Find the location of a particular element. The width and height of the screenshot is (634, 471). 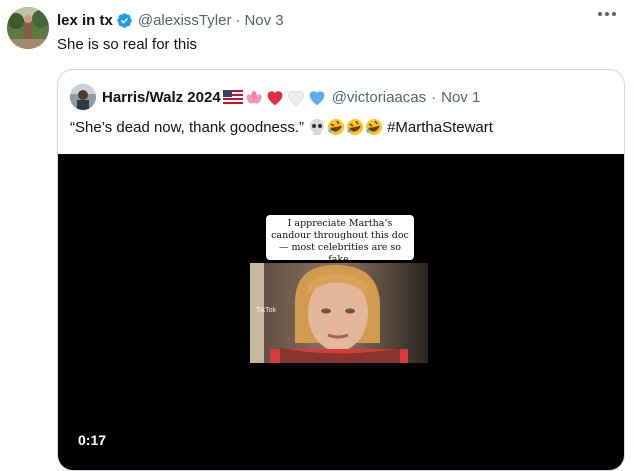

red-heart-icon is located at coordinates (275, 98).